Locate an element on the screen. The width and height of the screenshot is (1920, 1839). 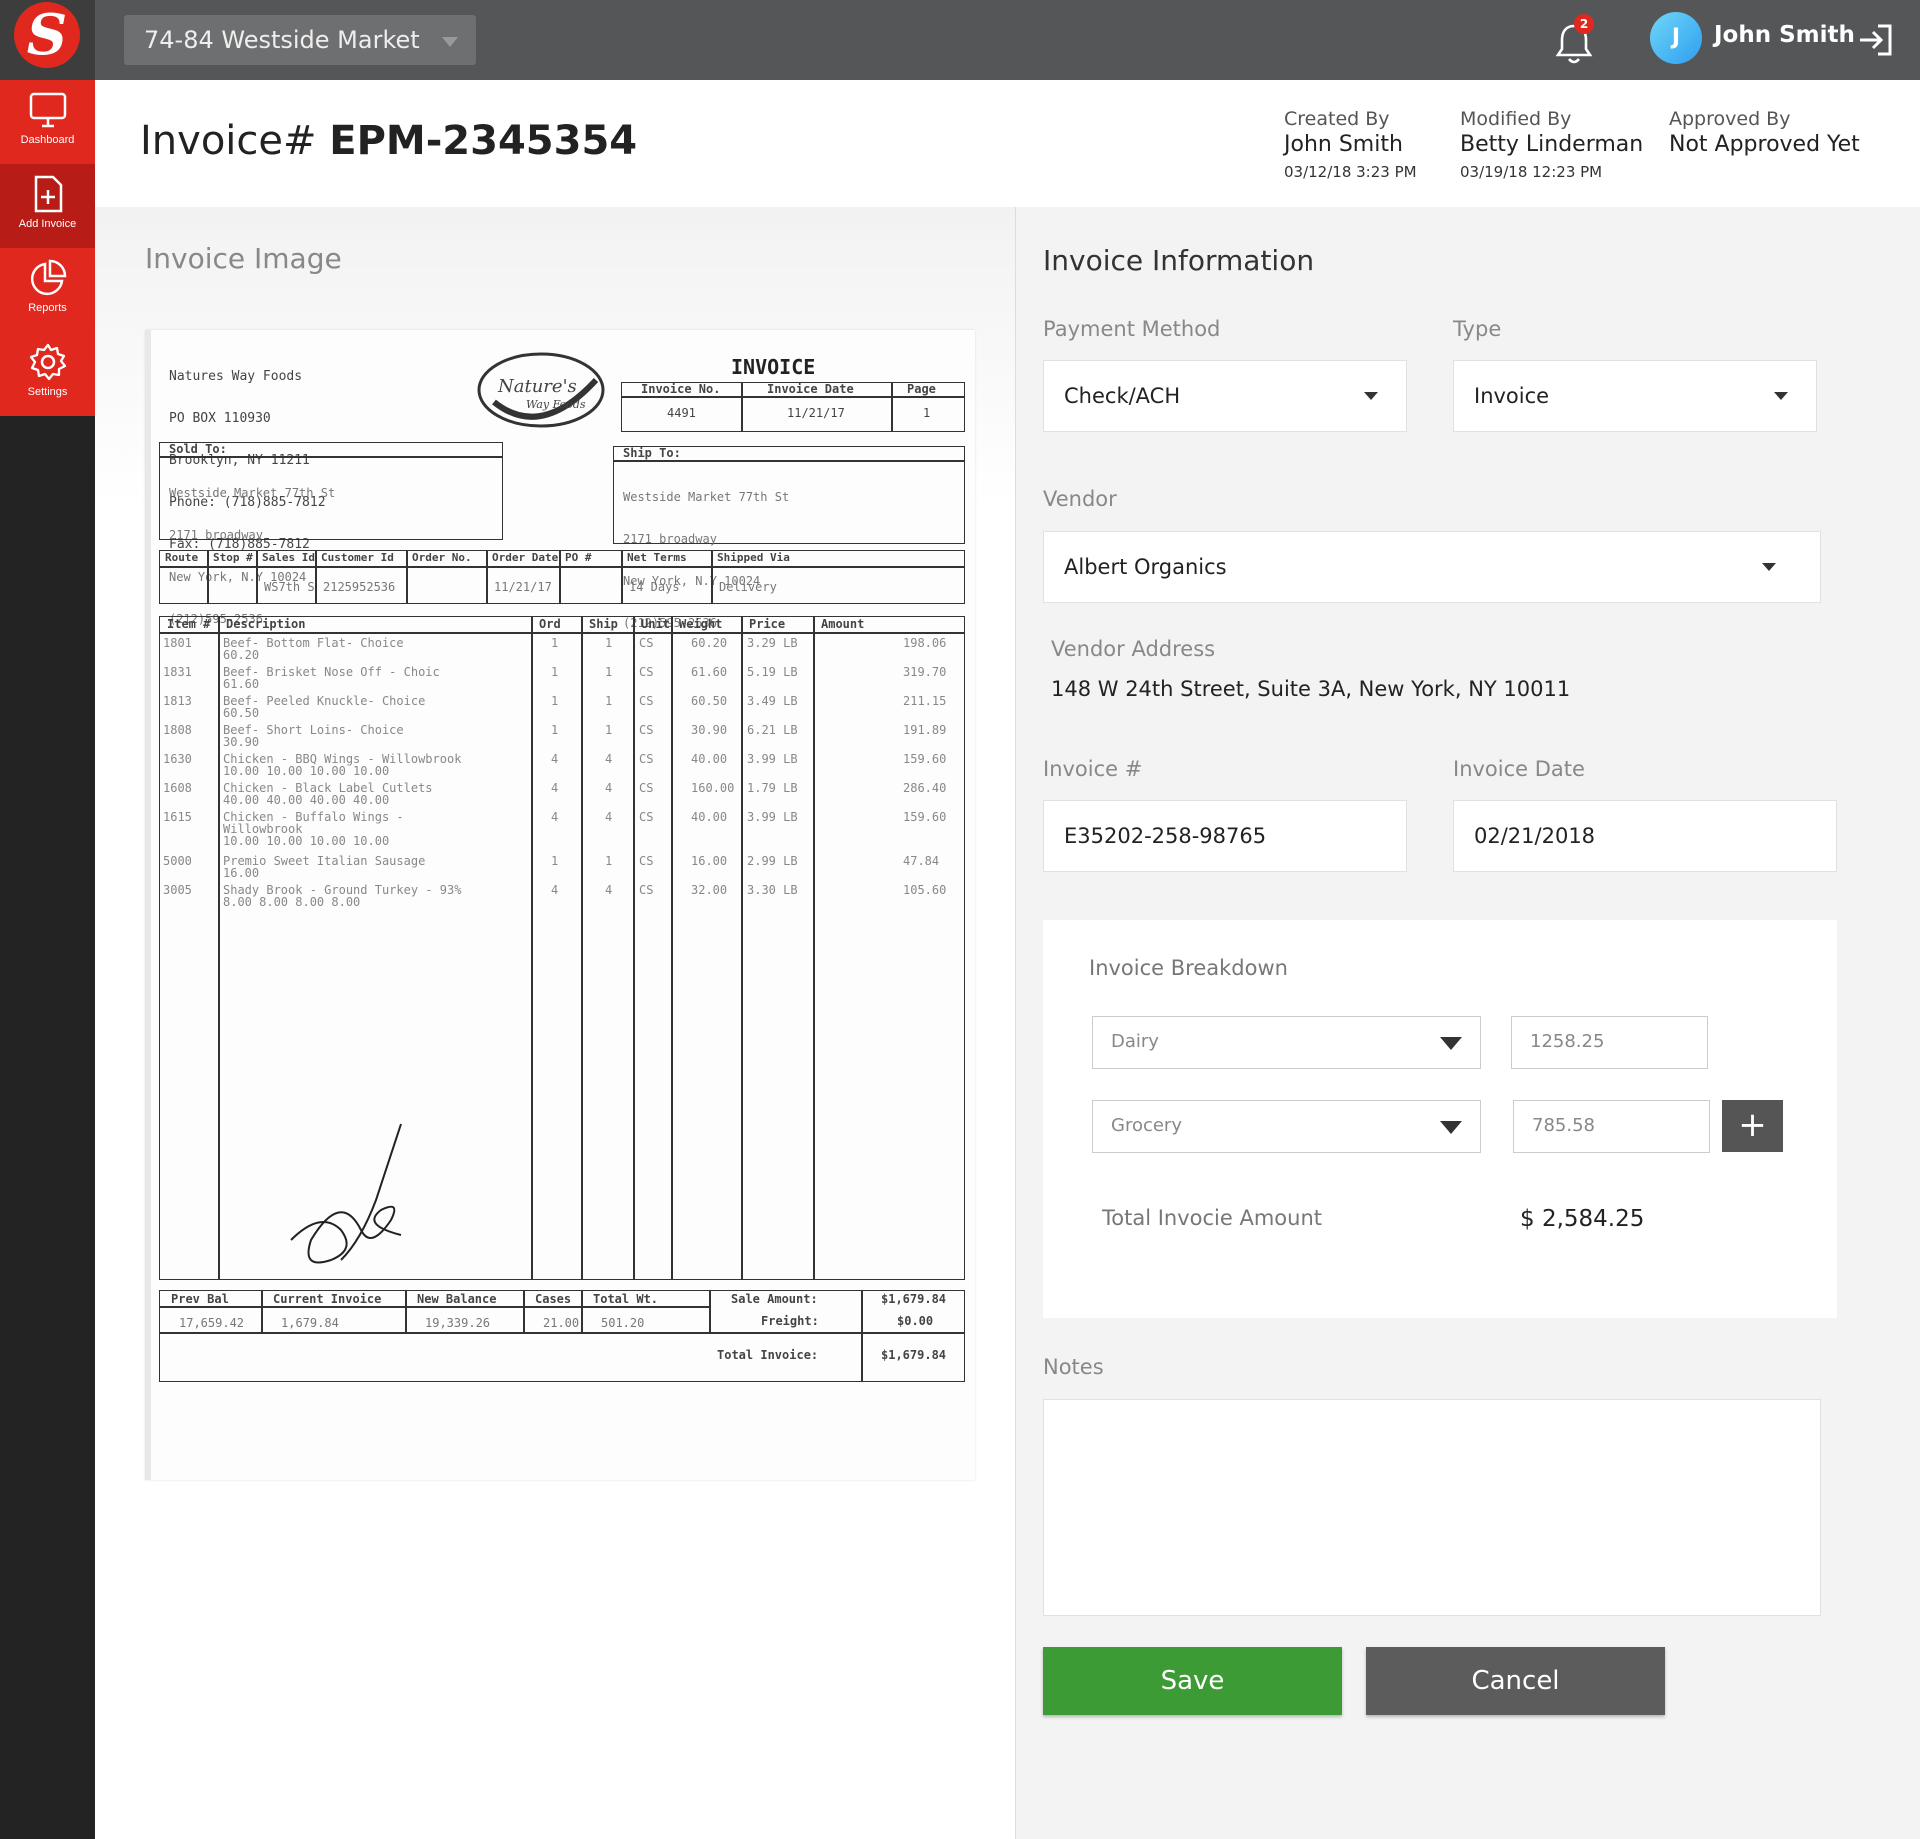
notes-textarea is located at coordinates (1432, 1507).